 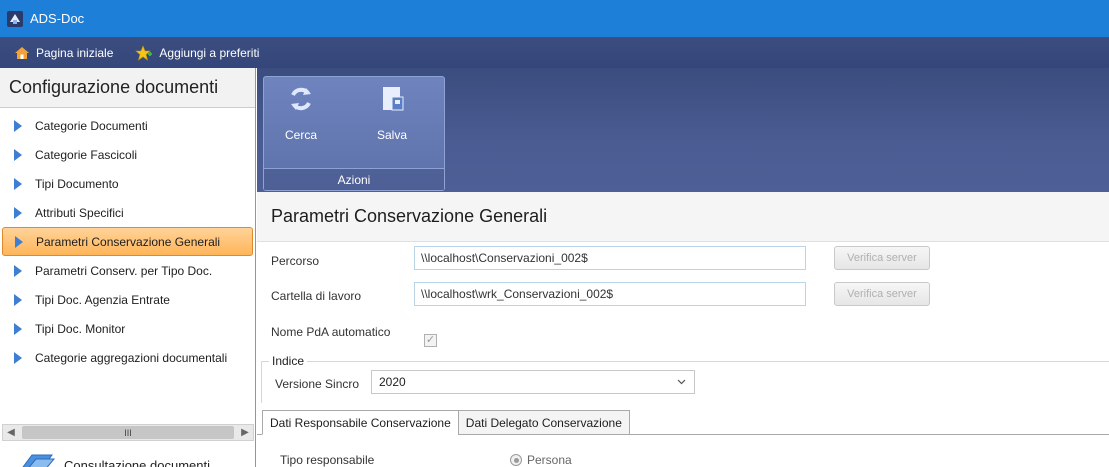 I want to click on consultazione-documenti-label: Consultazione documenti, so click(x=137, y=462).